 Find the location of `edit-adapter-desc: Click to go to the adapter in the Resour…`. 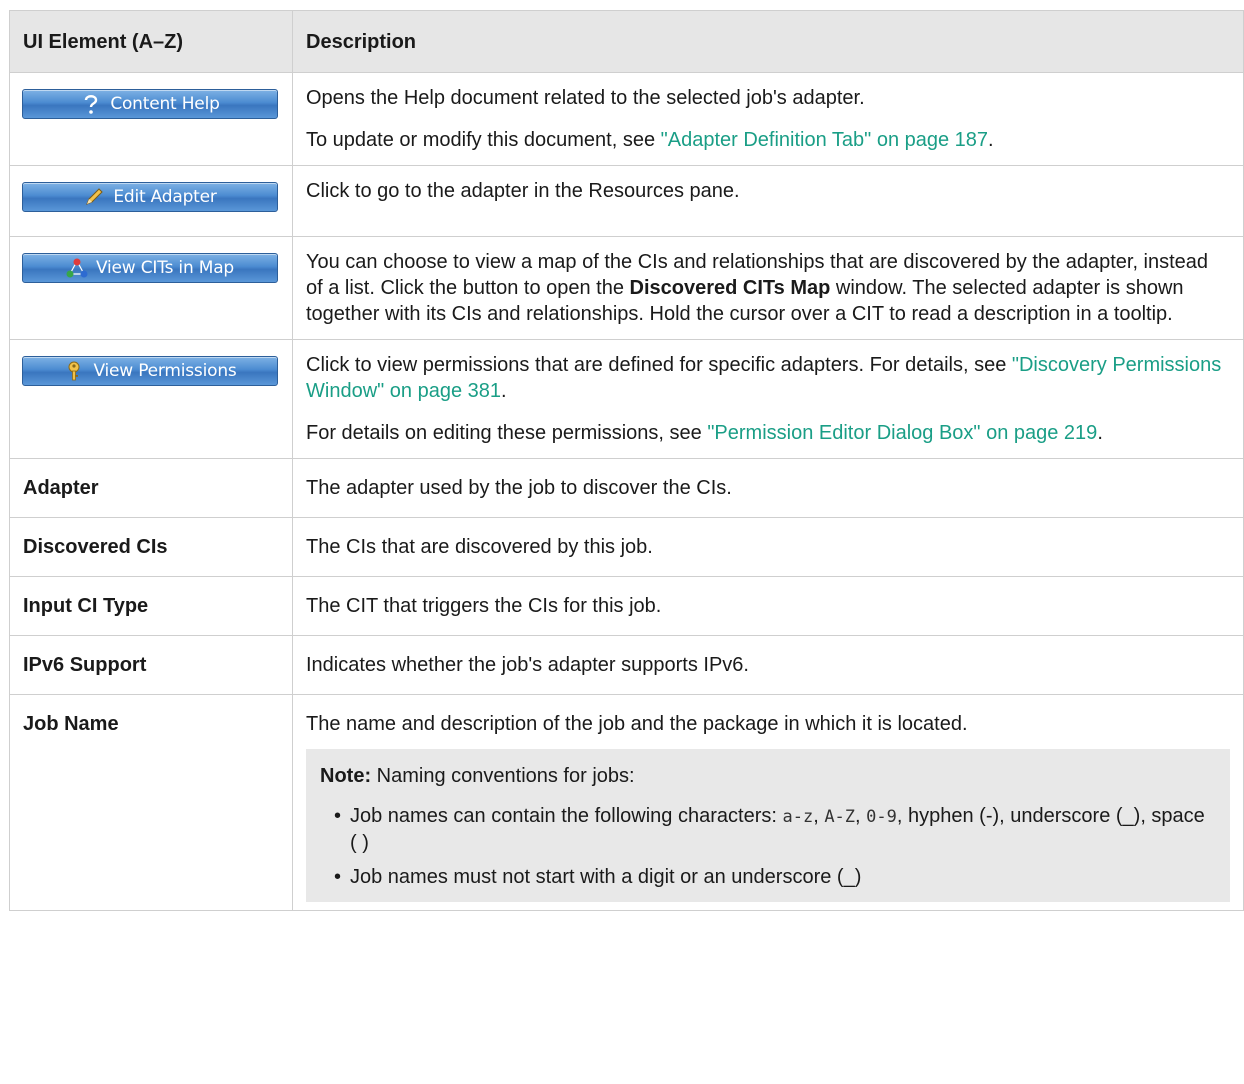

edit-adapter-desc: Click to go to the adapter in the Resour… is located at coordinates (523, 191).